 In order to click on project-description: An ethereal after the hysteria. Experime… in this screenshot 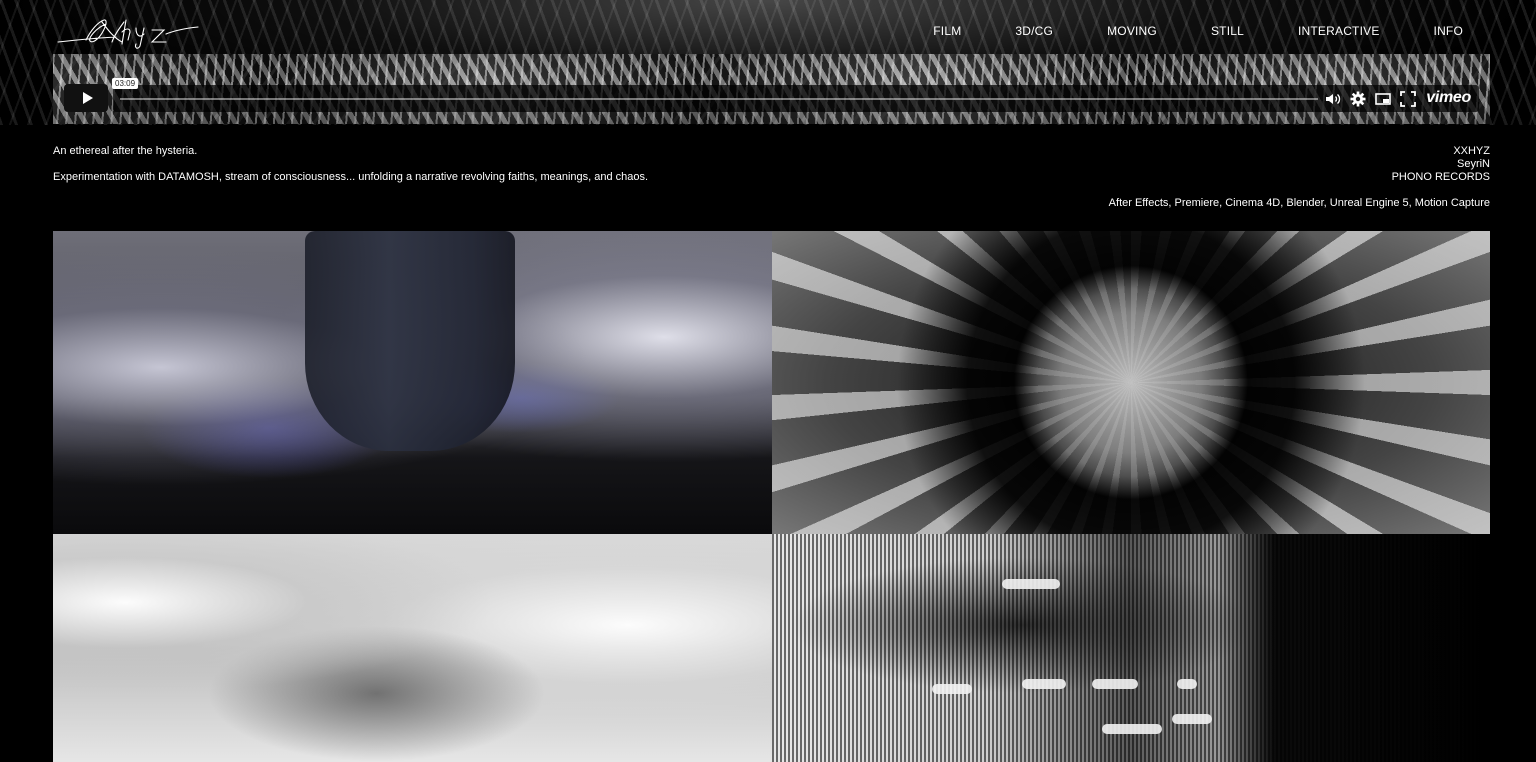, I will do `click(350, 171)`.